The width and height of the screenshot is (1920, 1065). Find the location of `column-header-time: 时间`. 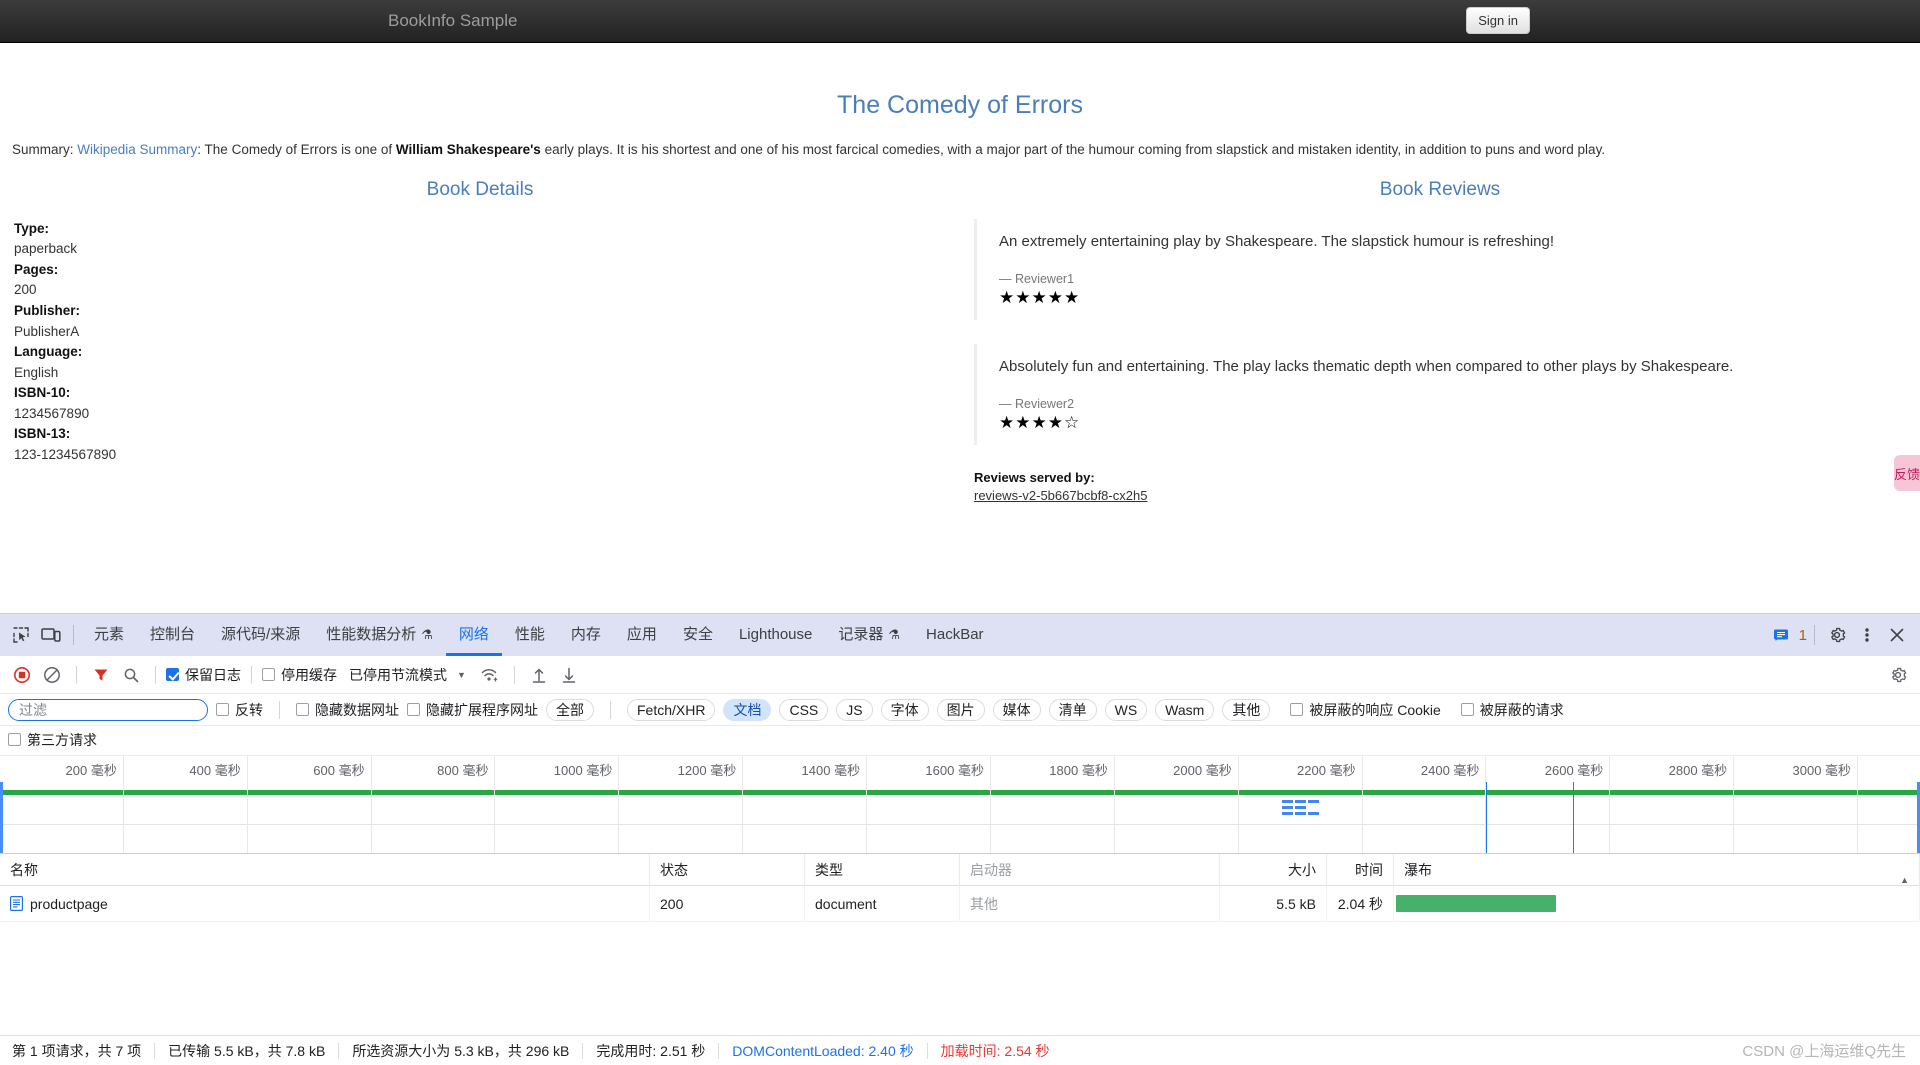

column-header-time: 时间 is located at coordinates (1360, 870).